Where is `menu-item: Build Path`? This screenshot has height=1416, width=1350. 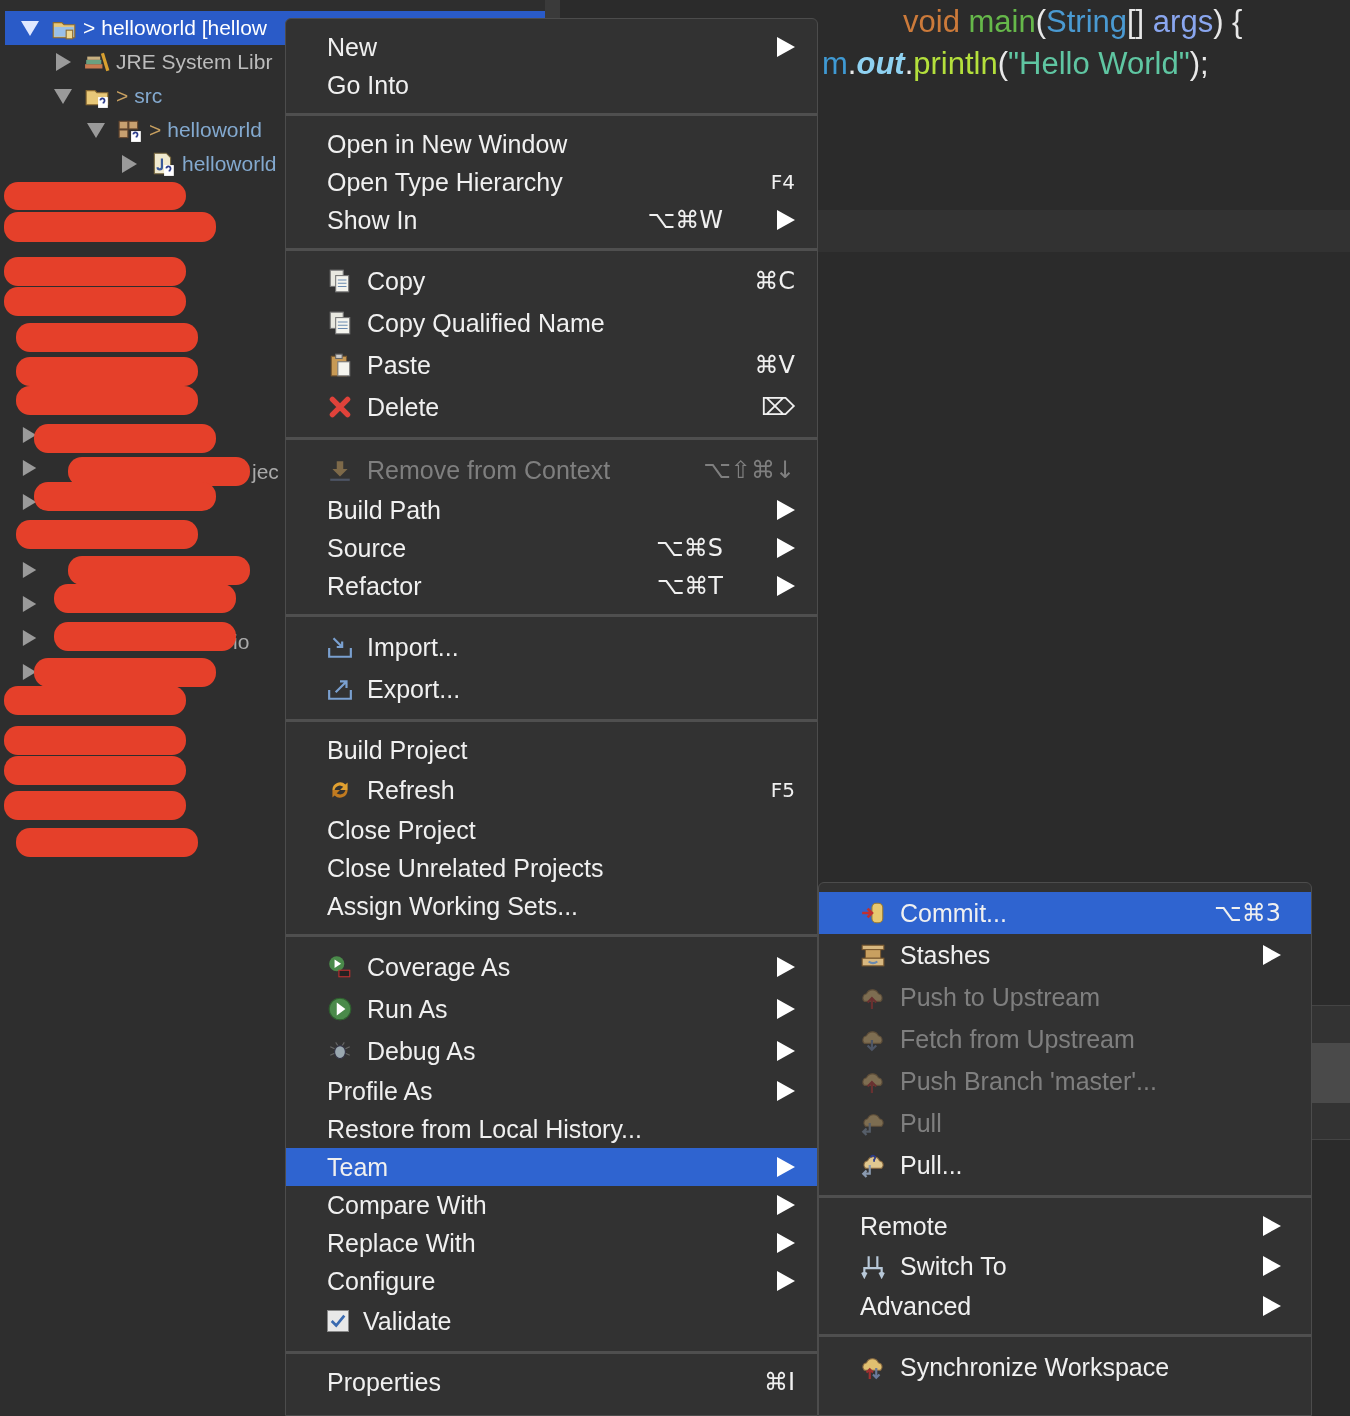 menu-item: Build Path is located at coordinates (551, 510).